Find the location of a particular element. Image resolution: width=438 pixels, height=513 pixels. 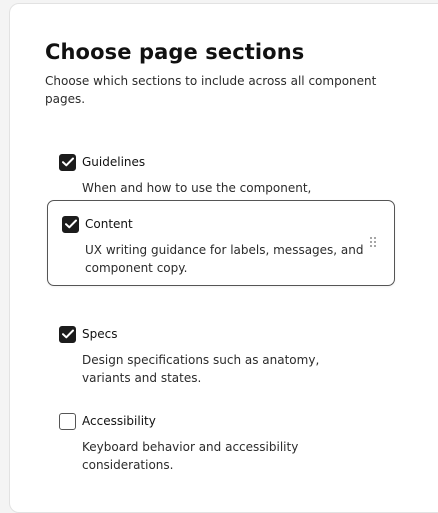

specs-checkbox is located at coordinates (67, 334).